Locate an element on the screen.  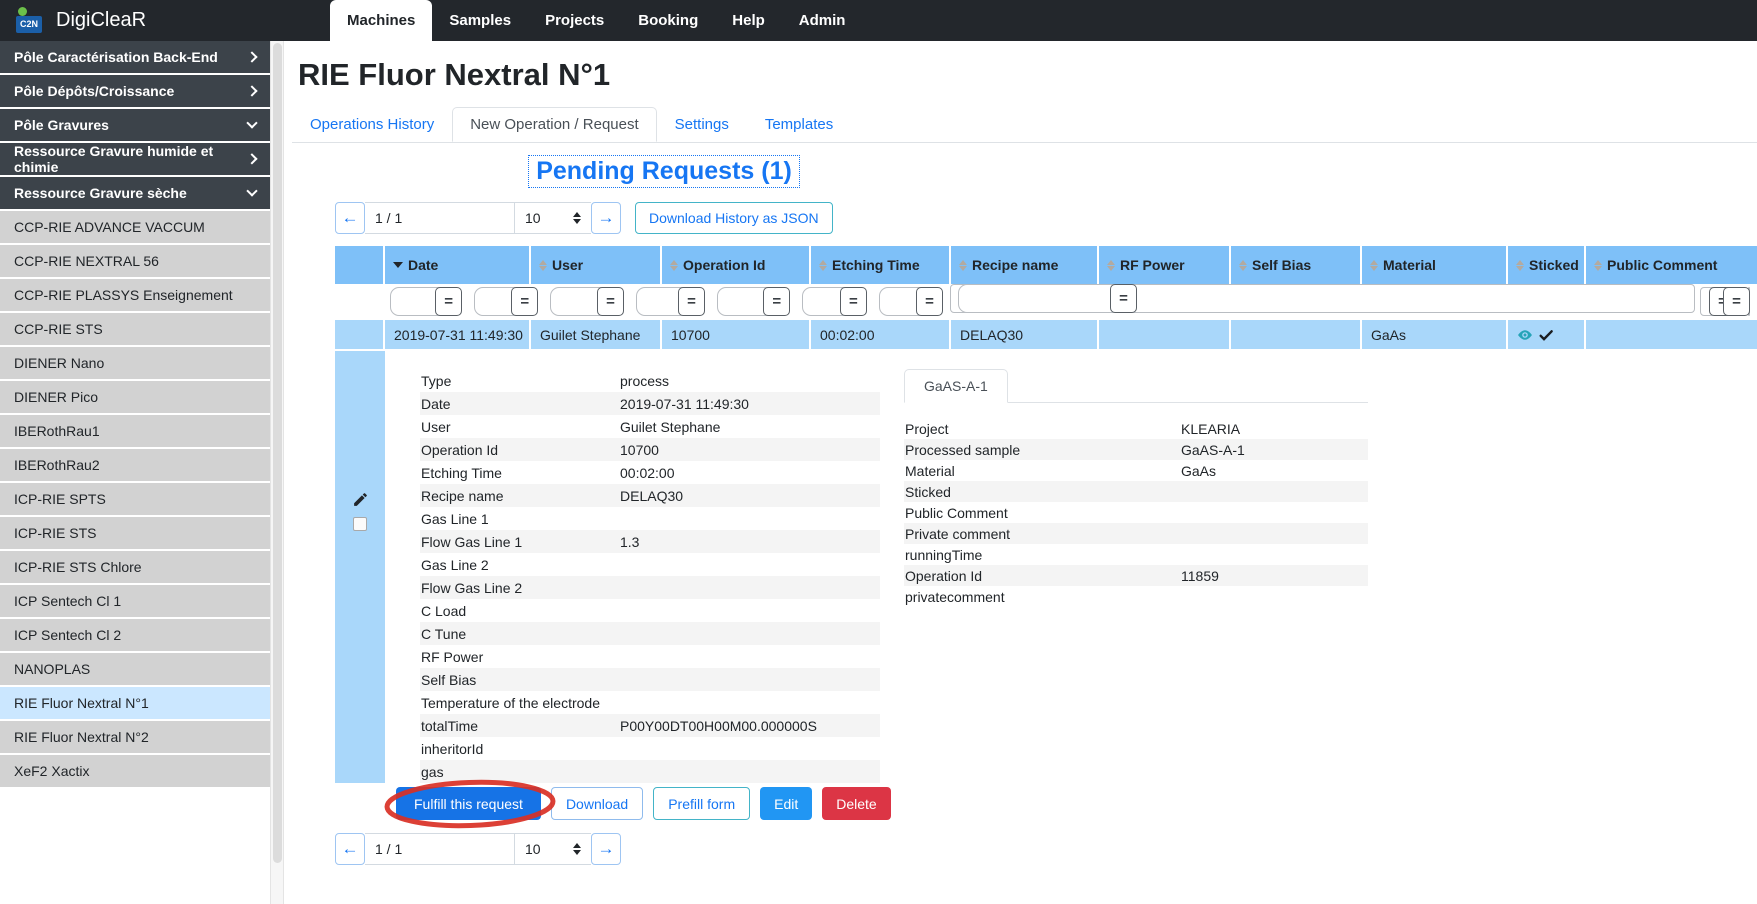
sidebar-item: ICP-RIE STS is located at coordinates (135, 533).